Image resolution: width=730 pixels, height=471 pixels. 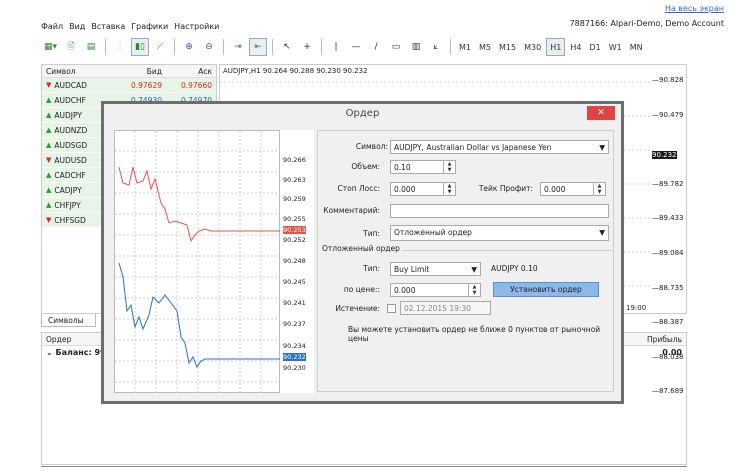 What do you see at coordinates (505, 188) in the screenshot?
I see `tp-label: Тейк Профит:` at bounding box center [505, 188].